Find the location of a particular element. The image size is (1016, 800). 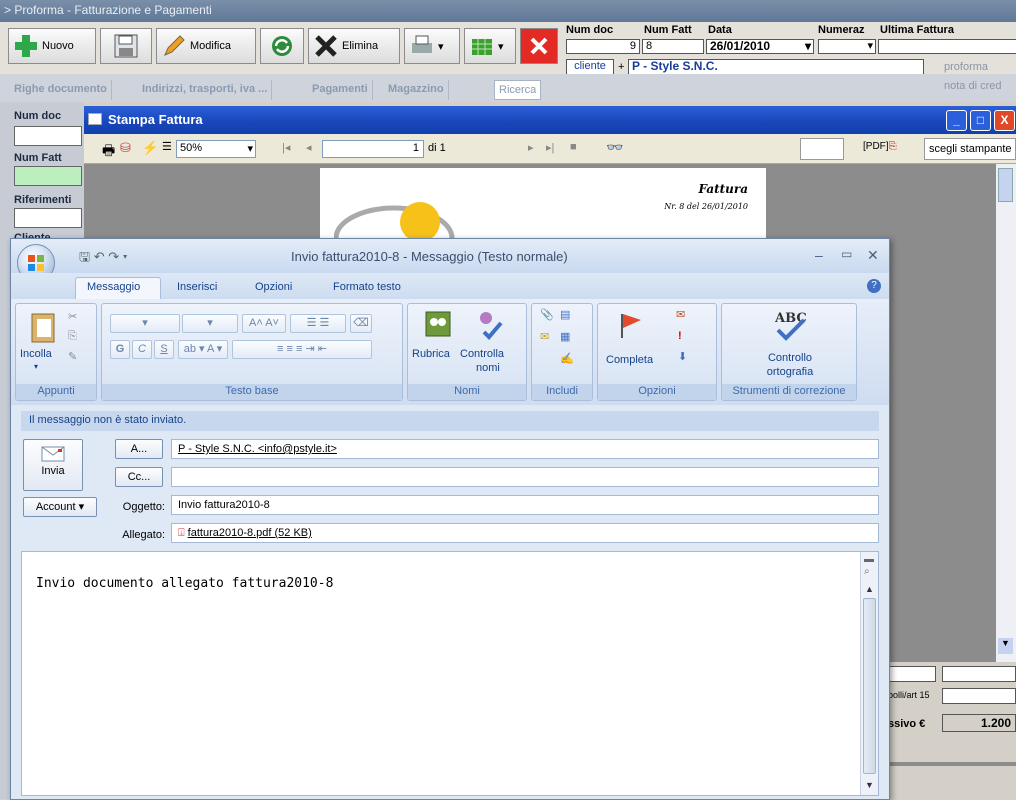

minimize-button: _ is located at coordinates (956, 120).